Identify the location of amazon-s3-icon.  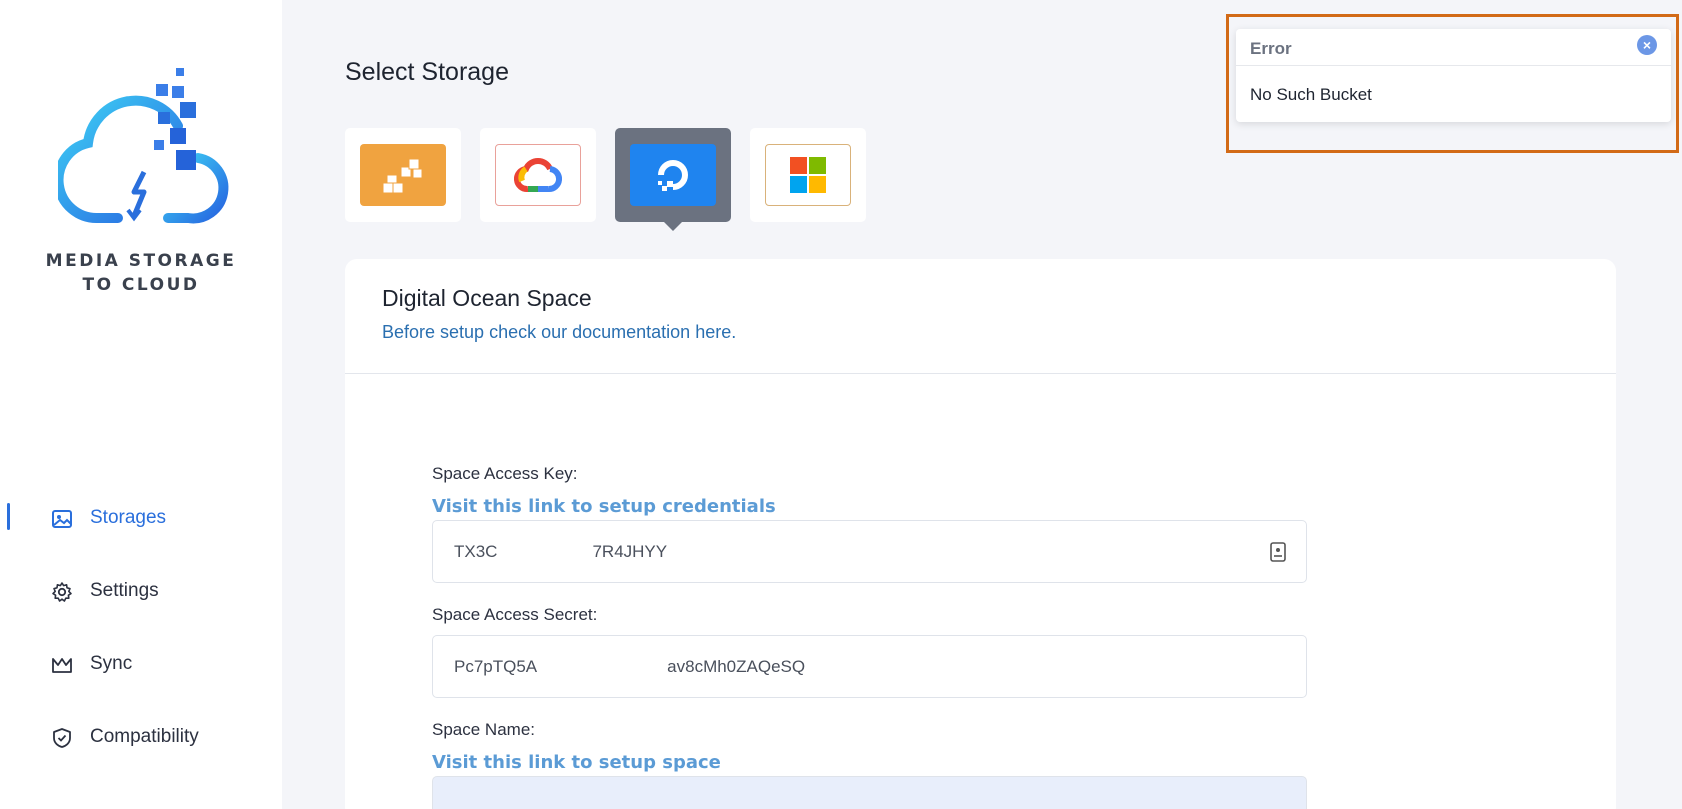
(403, 175).